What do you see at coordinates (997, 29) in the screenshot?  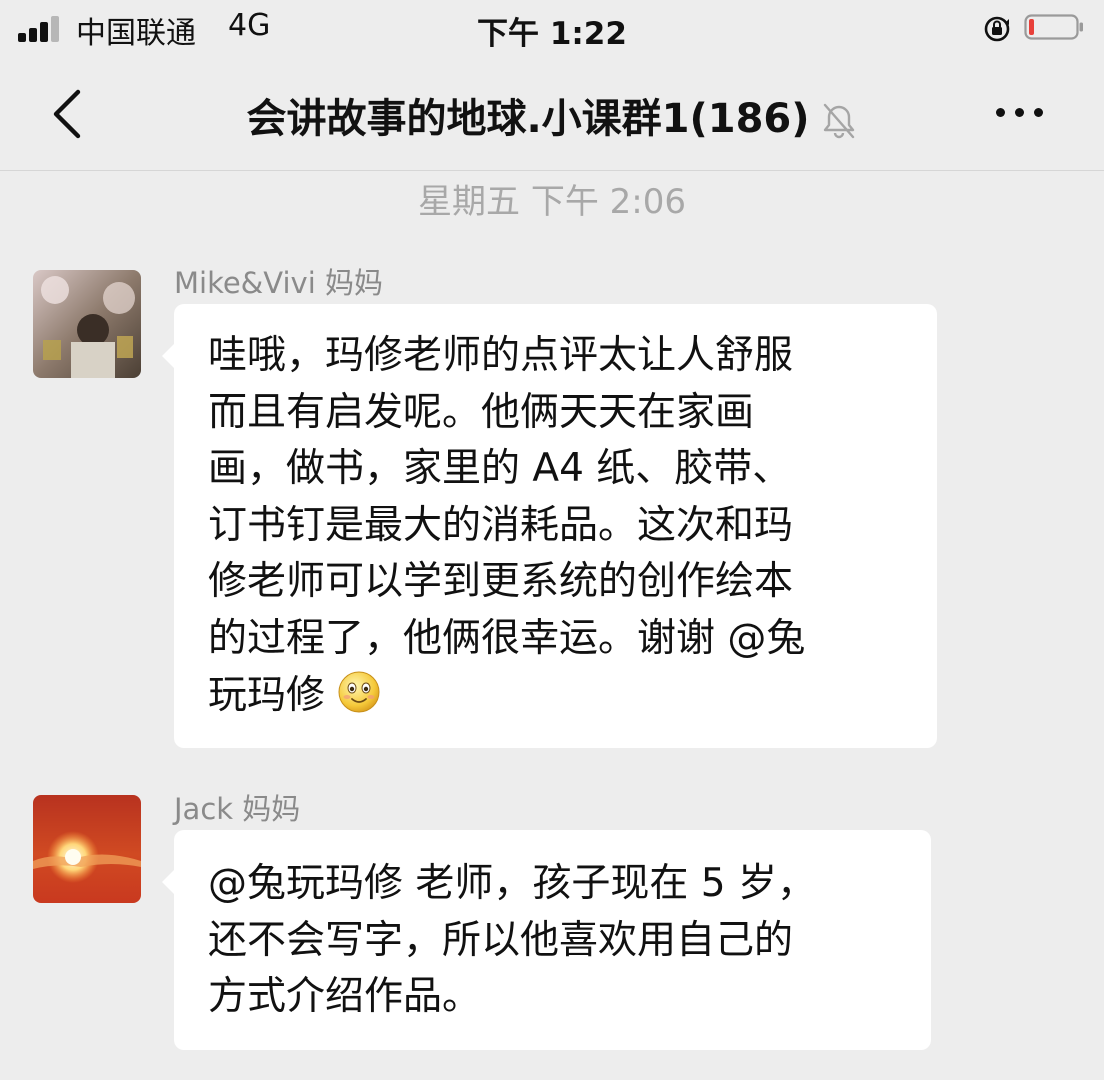 I see `rotation-lock-icon` at bounding box center [997, 29].